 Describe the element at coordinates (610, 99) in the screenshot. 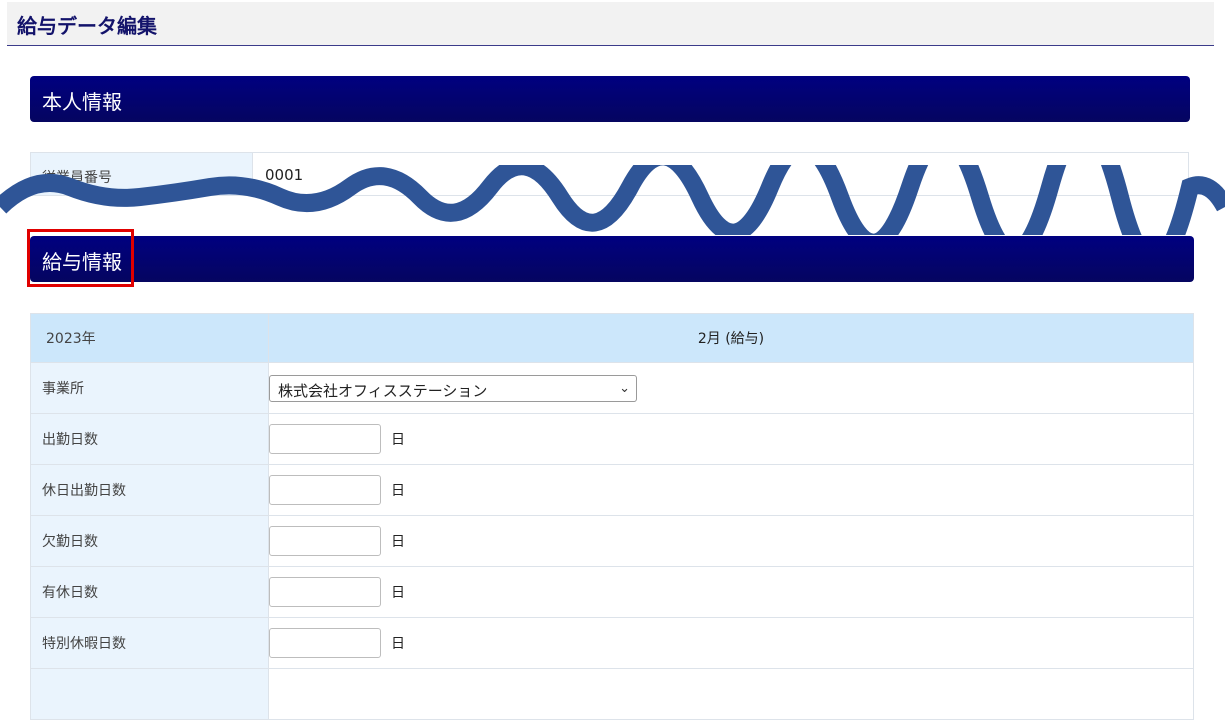

I see `personal-info-section-header: 本人情報` at that location.